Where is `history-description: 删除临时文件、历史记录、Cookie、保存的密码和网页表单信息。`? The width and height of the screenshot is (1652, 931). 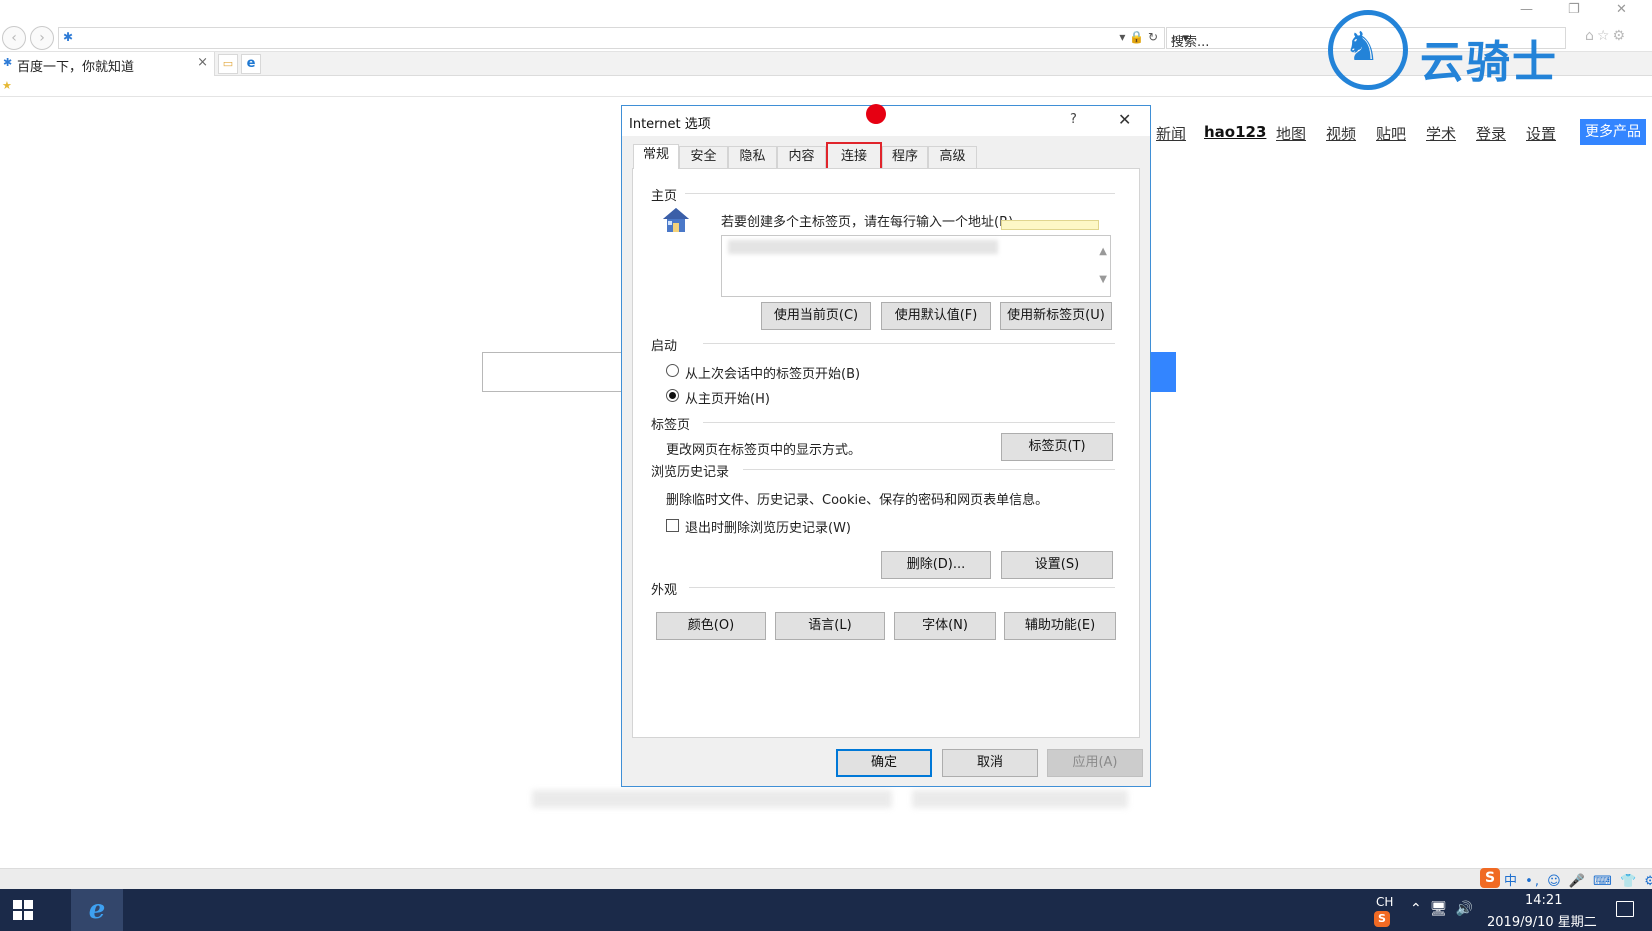
history-description: 删除临时文件、历史记录、Cookie、保存的密码和网页表单信息。 is located at coordinates (857, 500).